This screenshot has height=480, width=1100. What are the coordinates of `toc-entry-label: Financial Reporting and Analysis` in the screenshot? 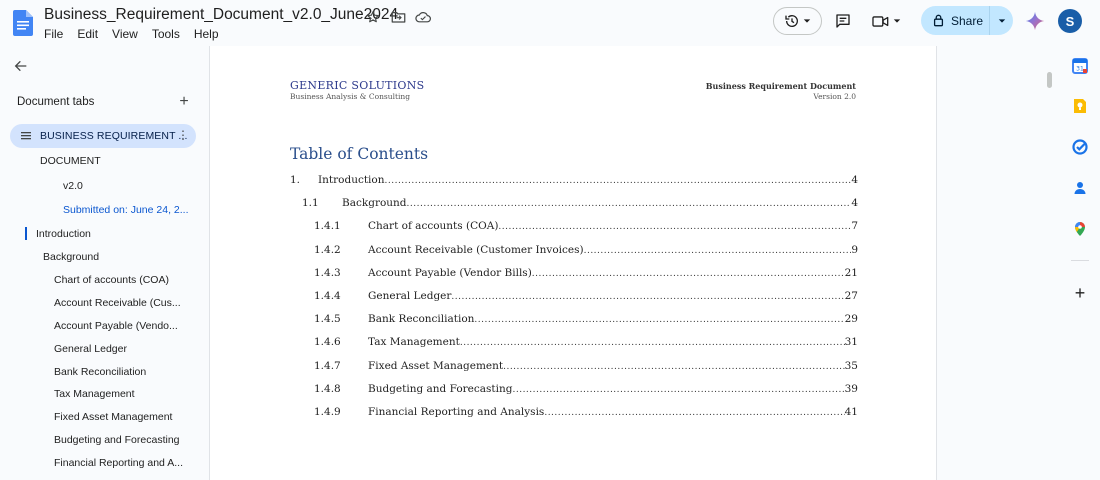 It's located at (456, 412).